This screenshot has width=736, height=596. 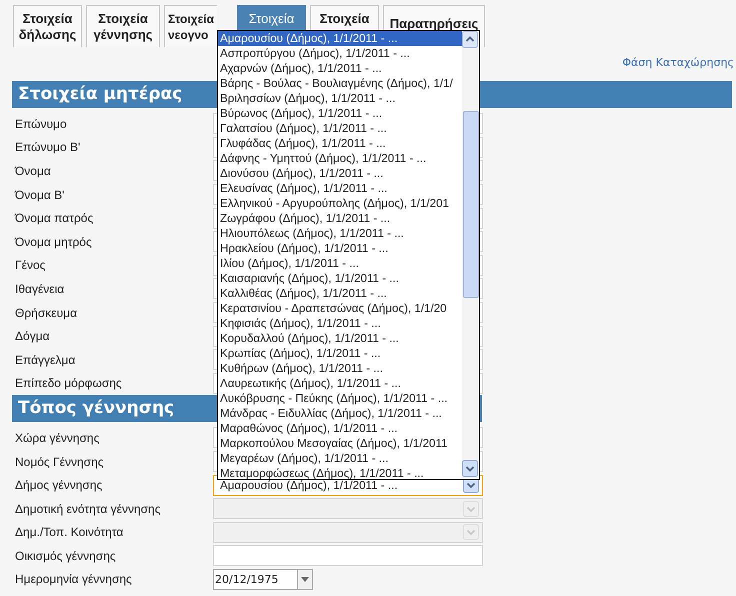 I want to click on field-label: Ιθαγένεια, so click(x=40, y=289).